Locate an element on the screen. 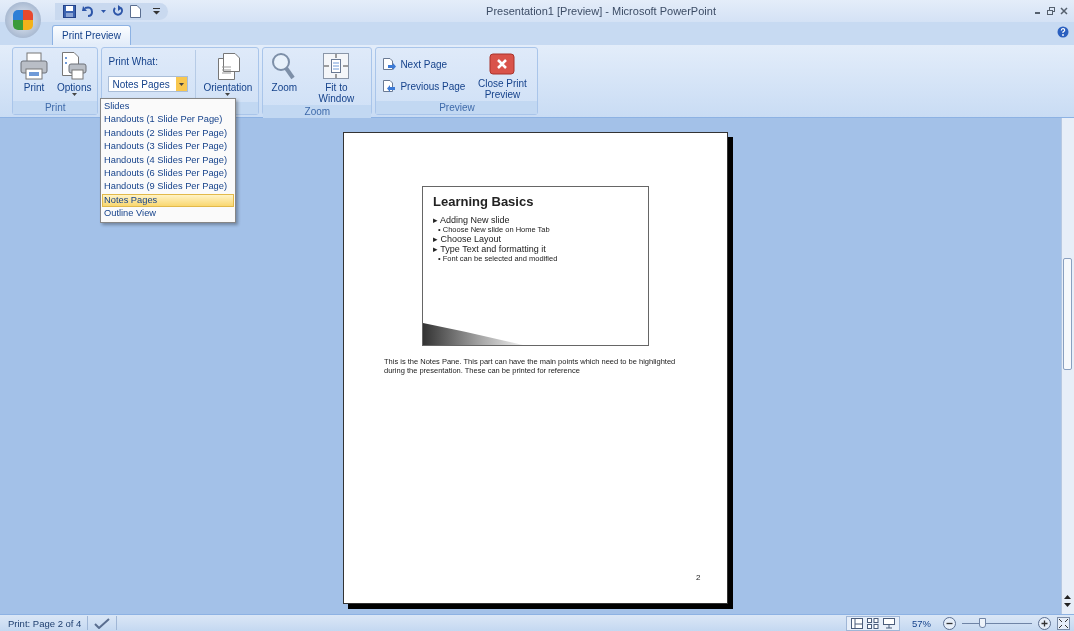  redo-icon is located at coordinates (118, 11).